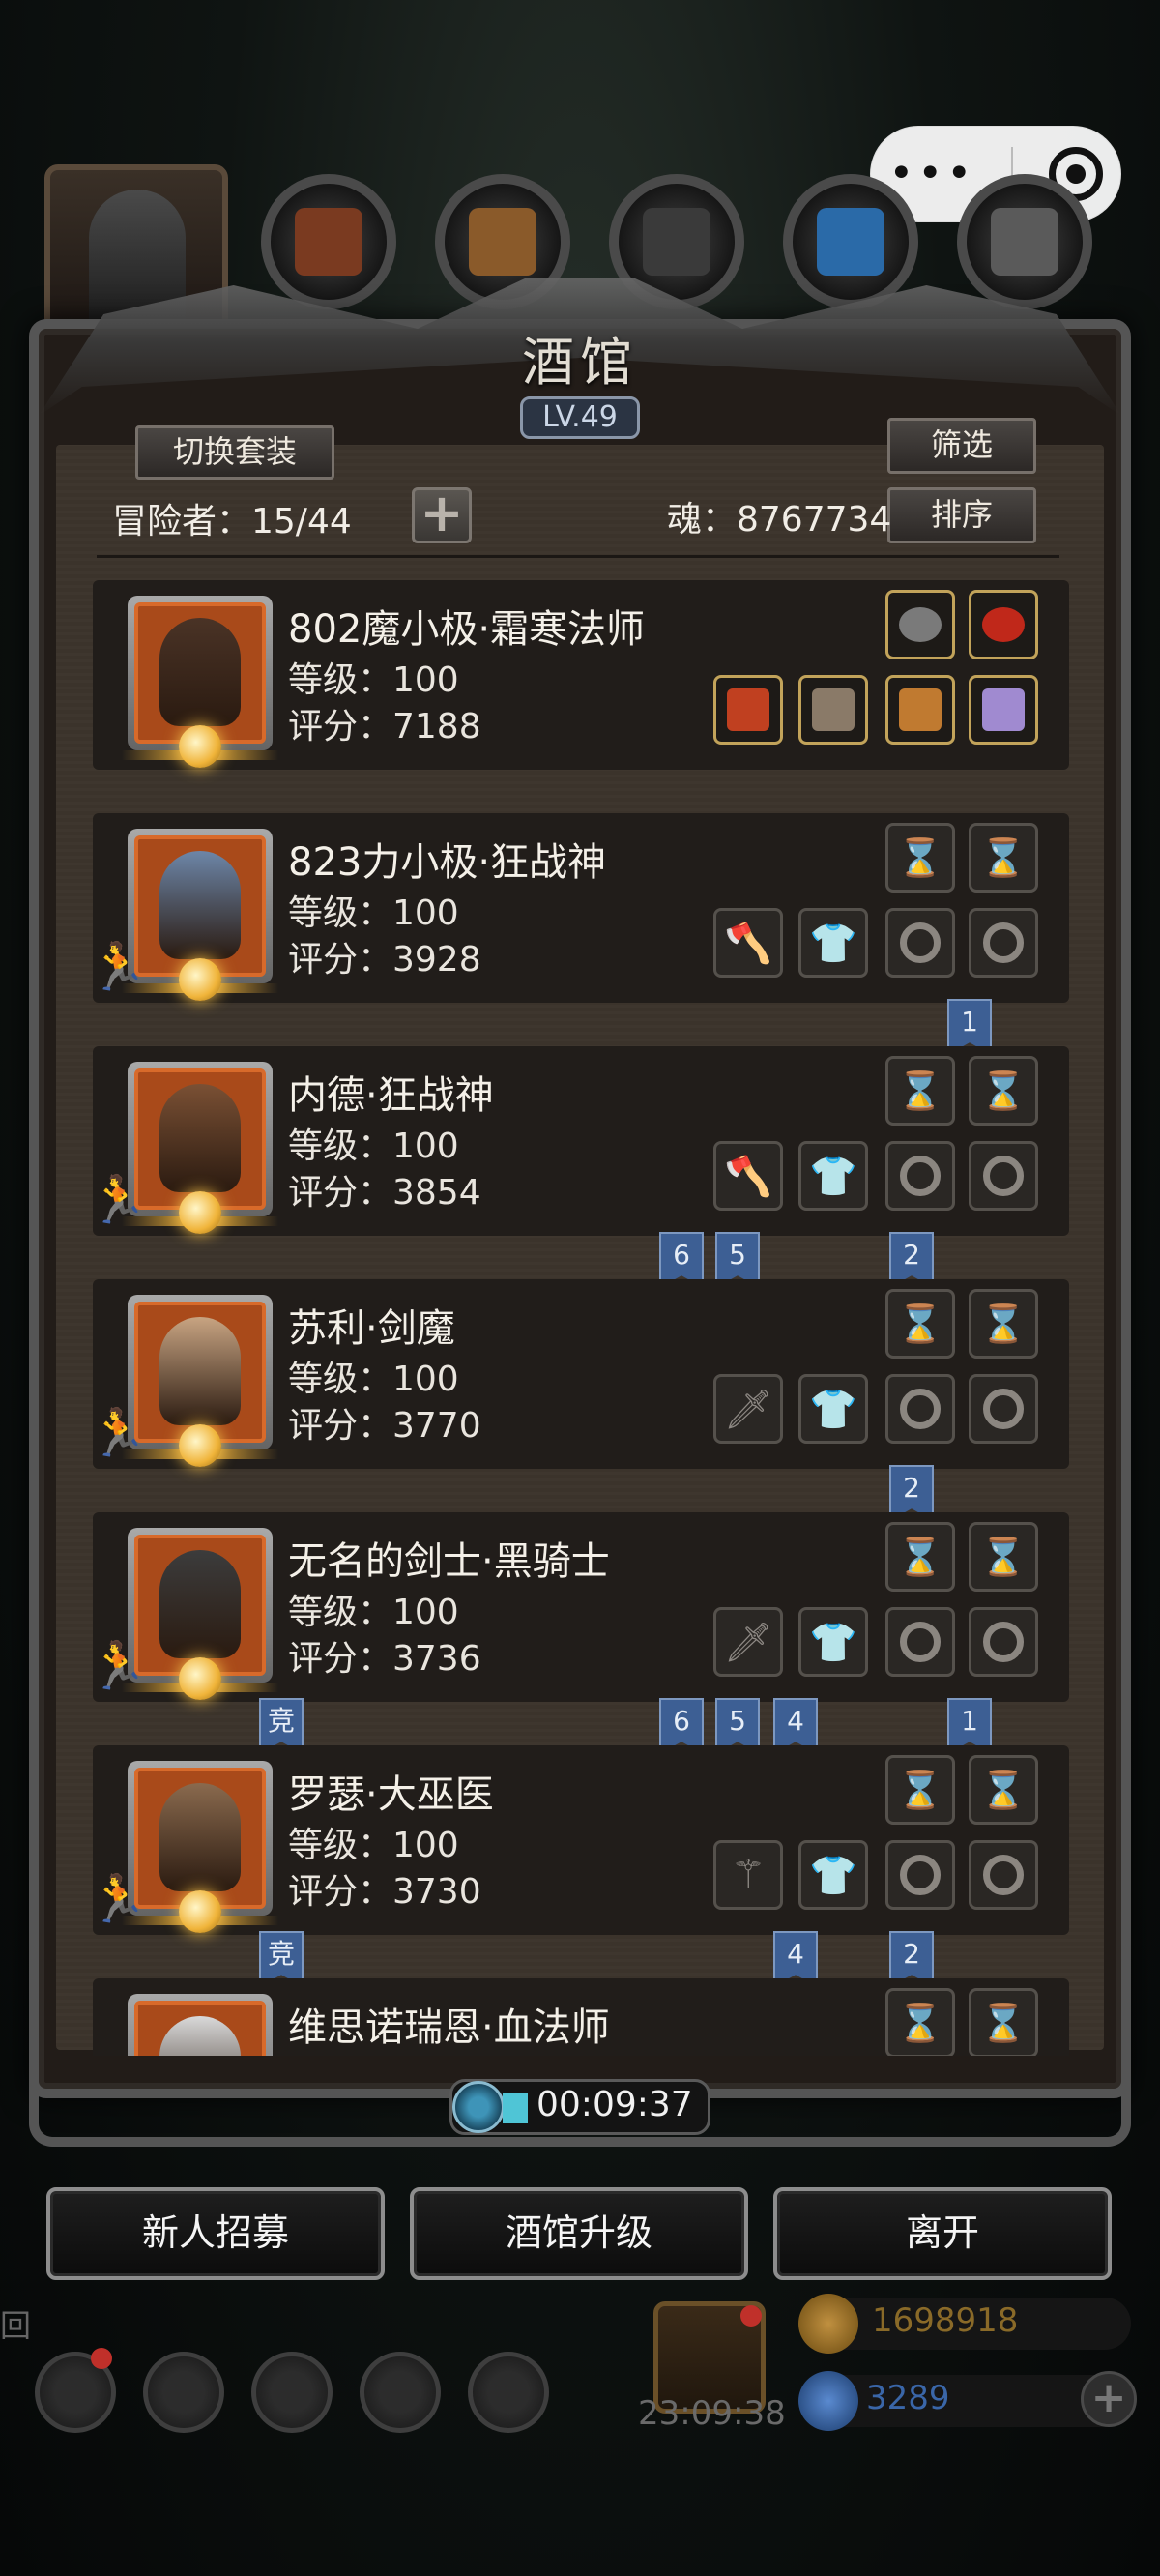 The width and height of the screenshot is (1160, 2576). I want to click on axe-icon: 🪓, so click(748, 1176).